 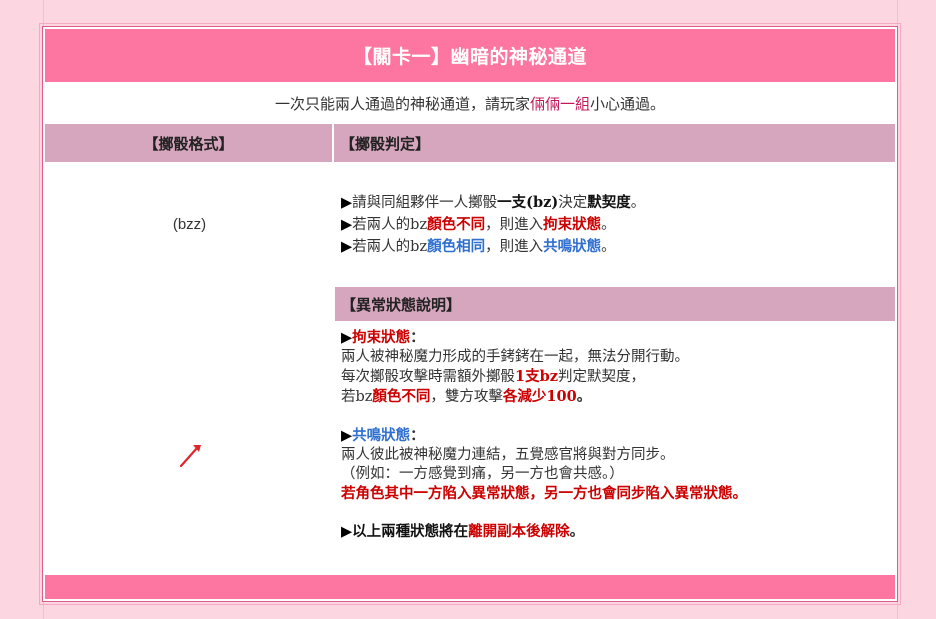 What do you see at coordinates (410, 531) in the screenshot?
I see `release-a: 以上兩種狀態將在` at bounding box center [410, 531].